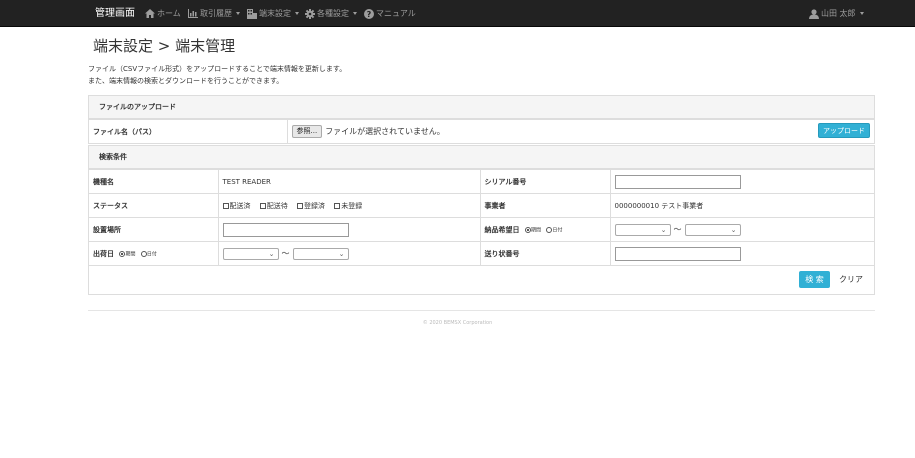  I want to click on ship-date-radio-label: 日付, so click(151, 254).